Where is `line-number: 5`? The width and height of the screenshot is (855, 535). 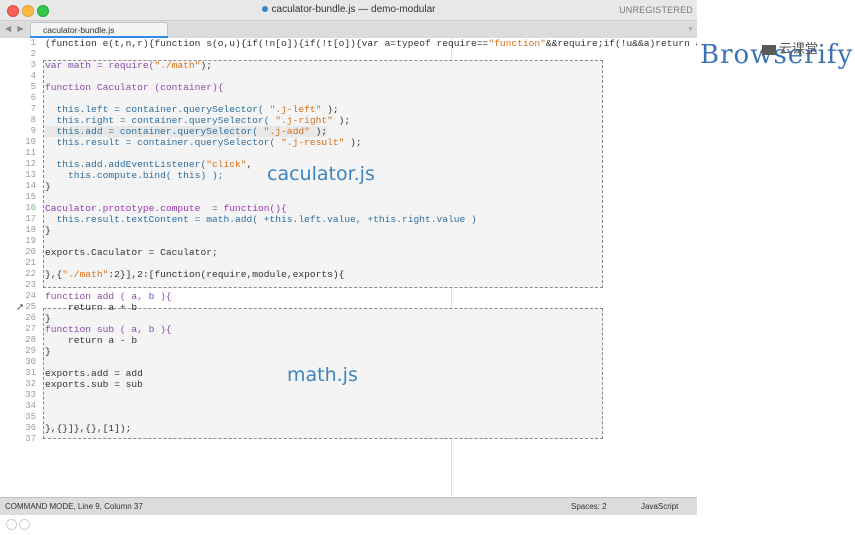 line-number: 5 is located at coordinates (33, 87).